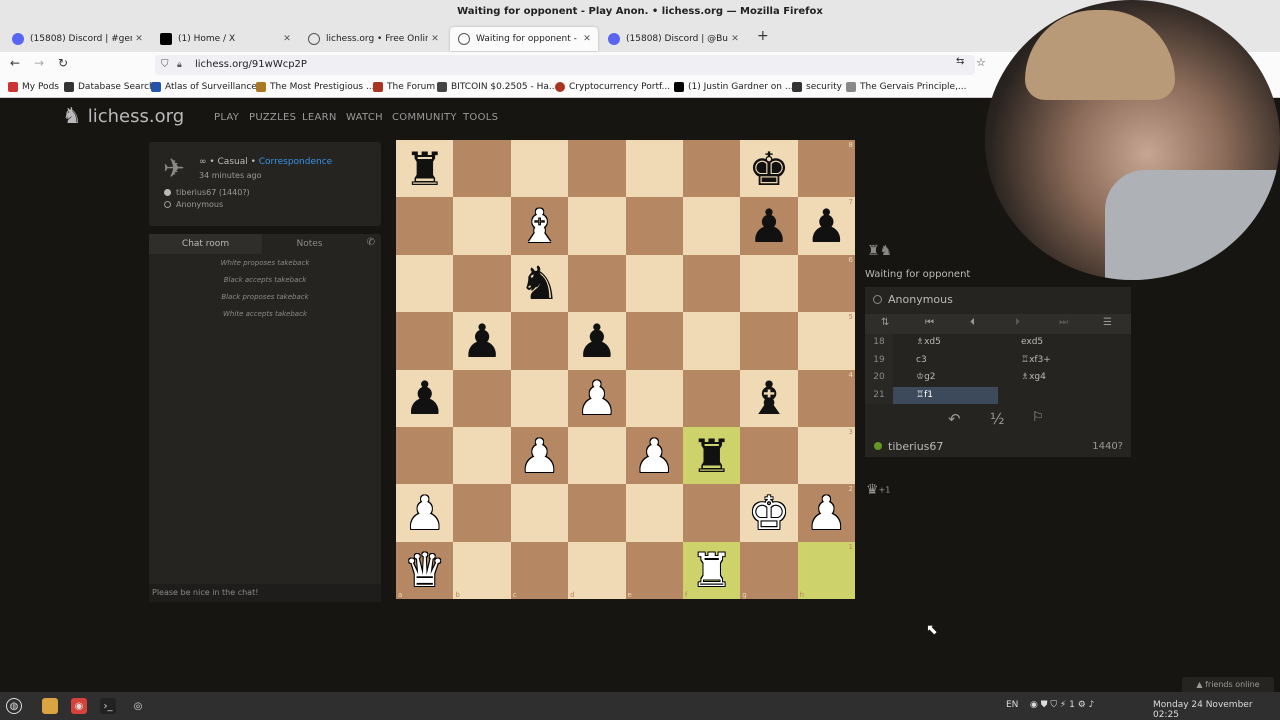 The height and width of the screenshot is (720, 1280). I want to click on nav-community: COMMUNITY, so click(424, 117).